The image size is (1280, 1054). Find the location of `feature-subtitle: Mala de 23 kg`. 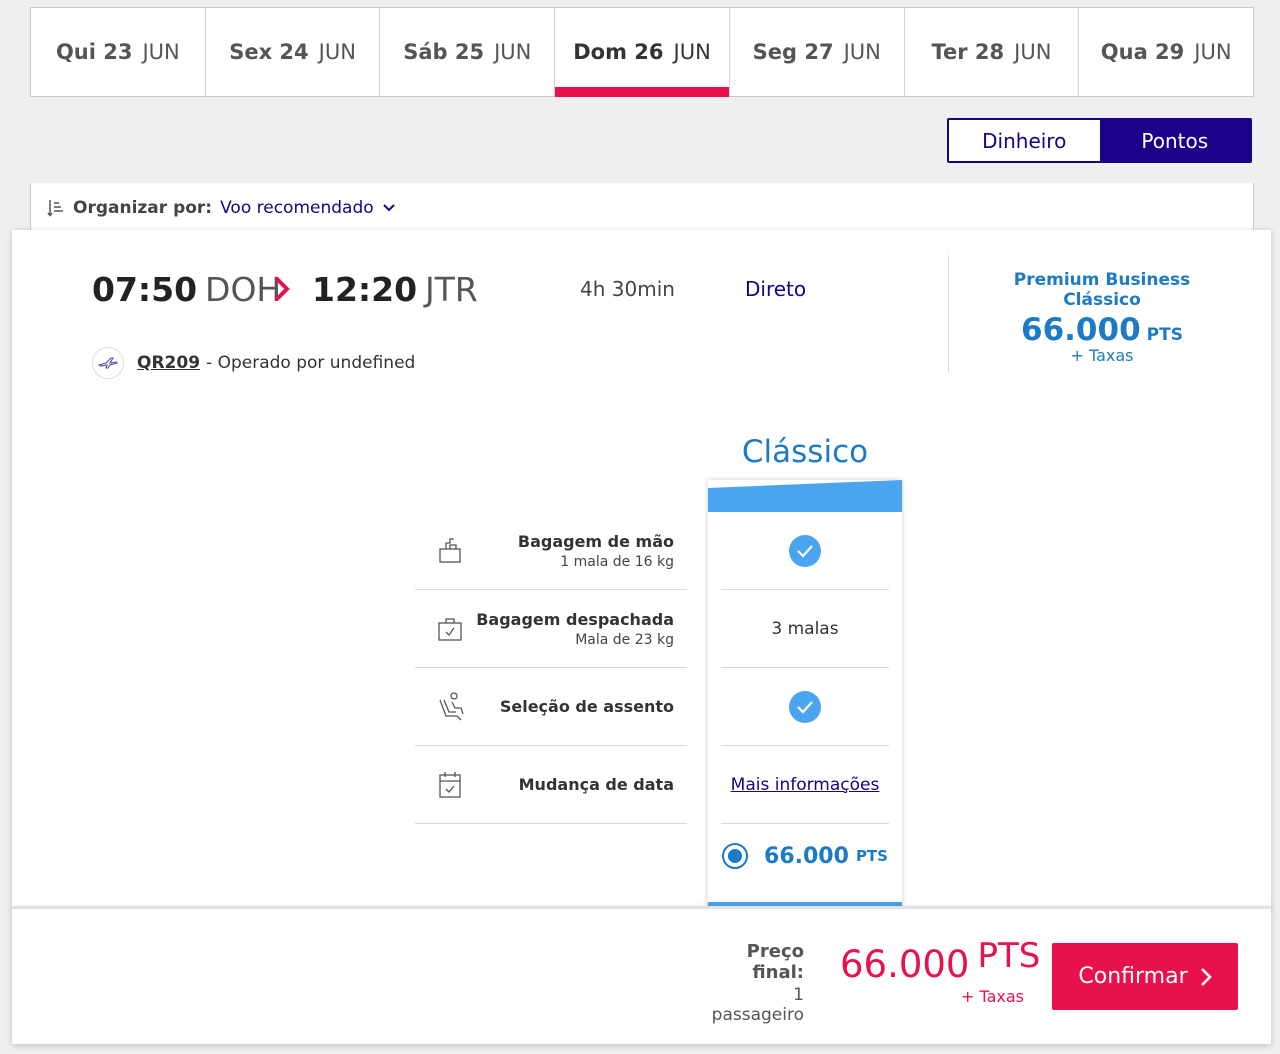

feature-subtitle: Mala de 23 kg is located at coordinates (624, 639).